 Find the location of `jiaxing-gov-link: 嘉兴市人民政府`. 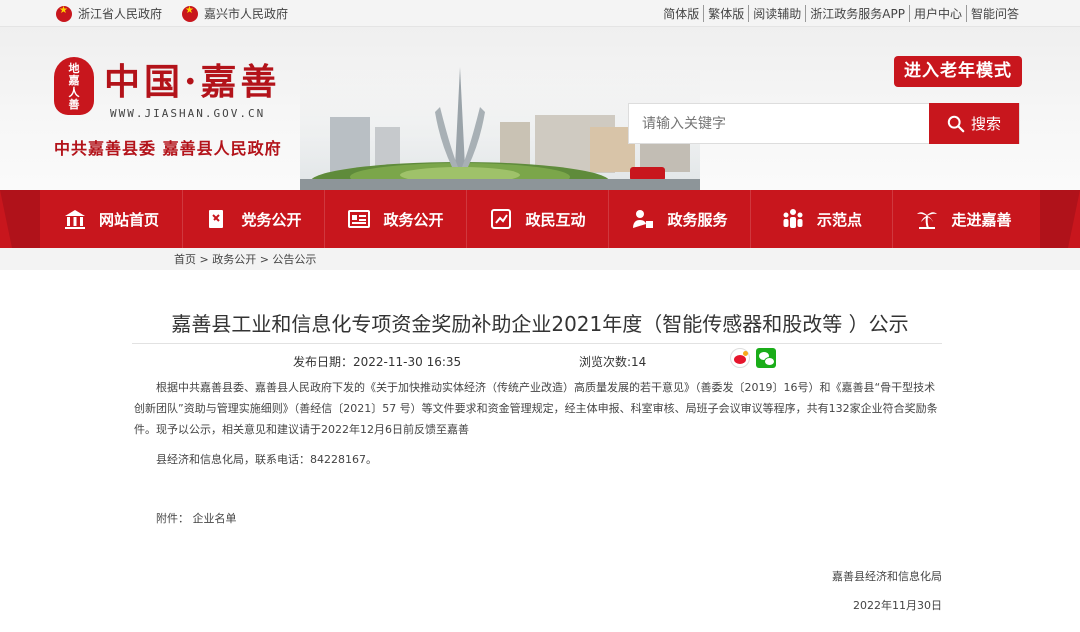

jiaxing-gov-link: 嘉兴市人民政府 is located at coordinates (235, 13).